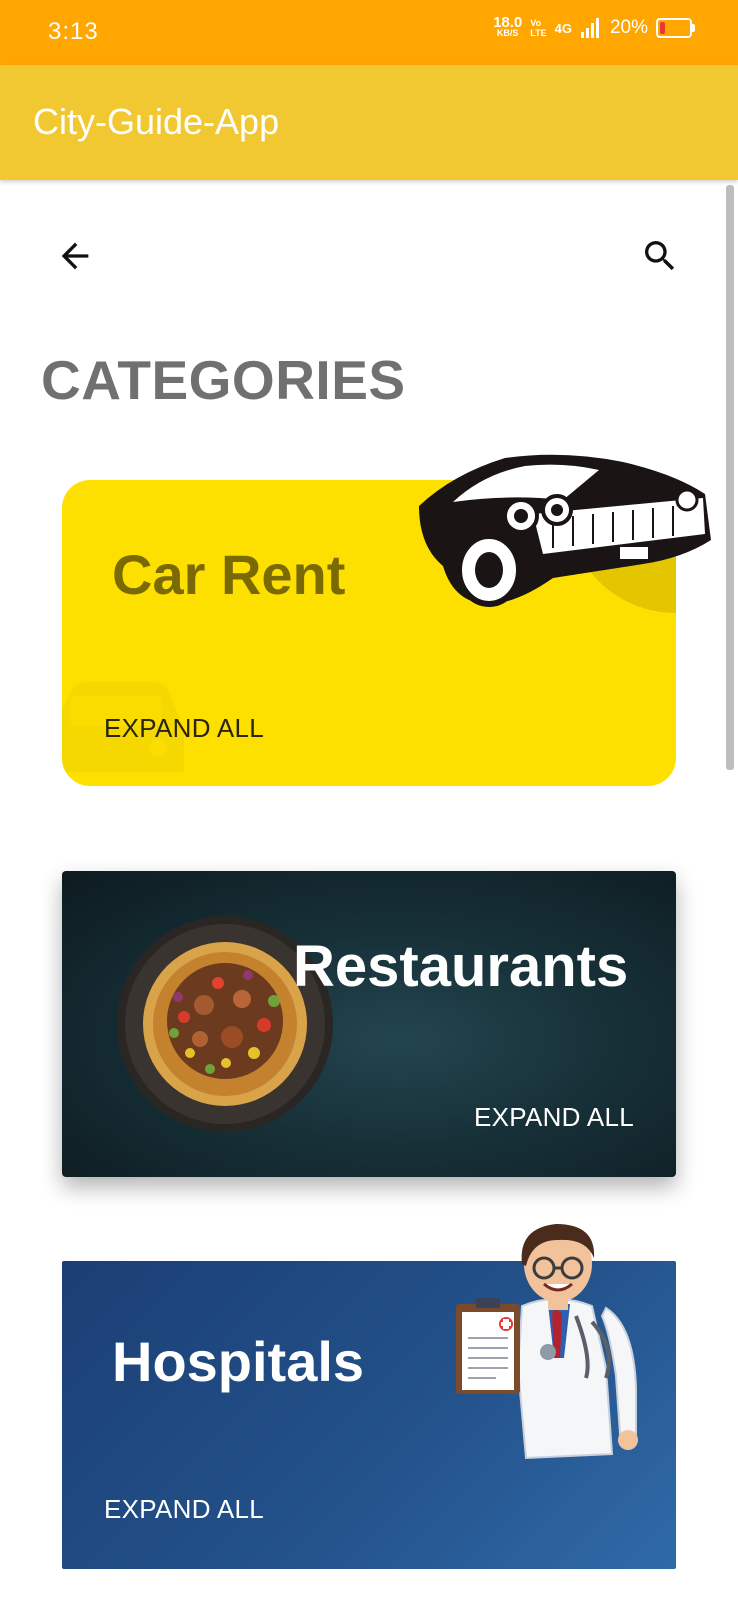 This screenshot has height=1600, width=738. I want to click on status-bar: 3:13 18.0 KB/S Vo LTE 4G 20%, so click(369, 32).